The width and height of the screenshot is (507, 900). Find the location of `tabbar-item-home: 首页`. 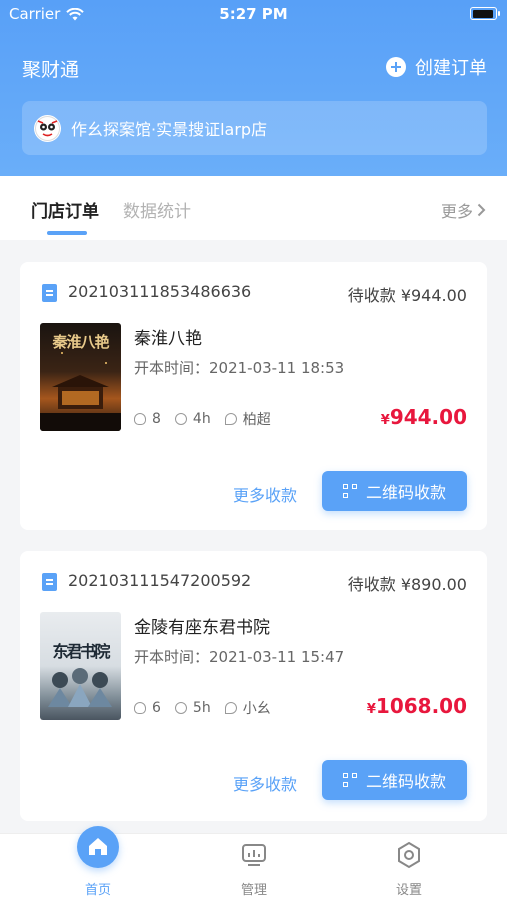

tabbar-item-home: 首页 is located at coordinates (98, 863).